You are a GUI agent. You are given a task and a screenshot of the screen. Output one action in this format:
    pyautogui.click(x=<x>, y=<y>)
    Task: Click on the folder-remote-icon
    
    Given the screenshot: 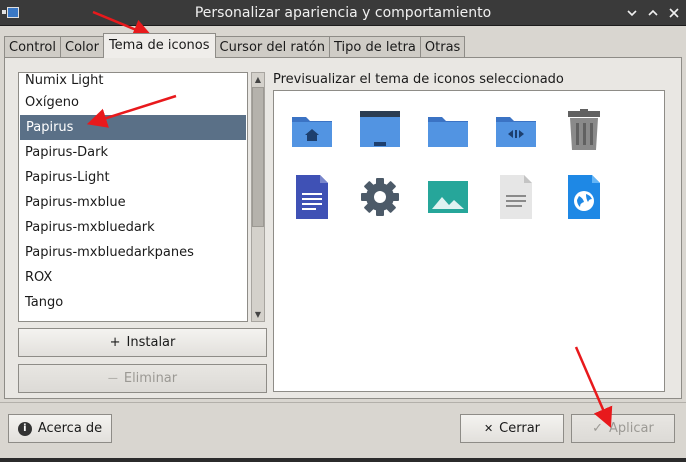 What is the action you would take?
    pyautogui.click(x=516, y=131)
    